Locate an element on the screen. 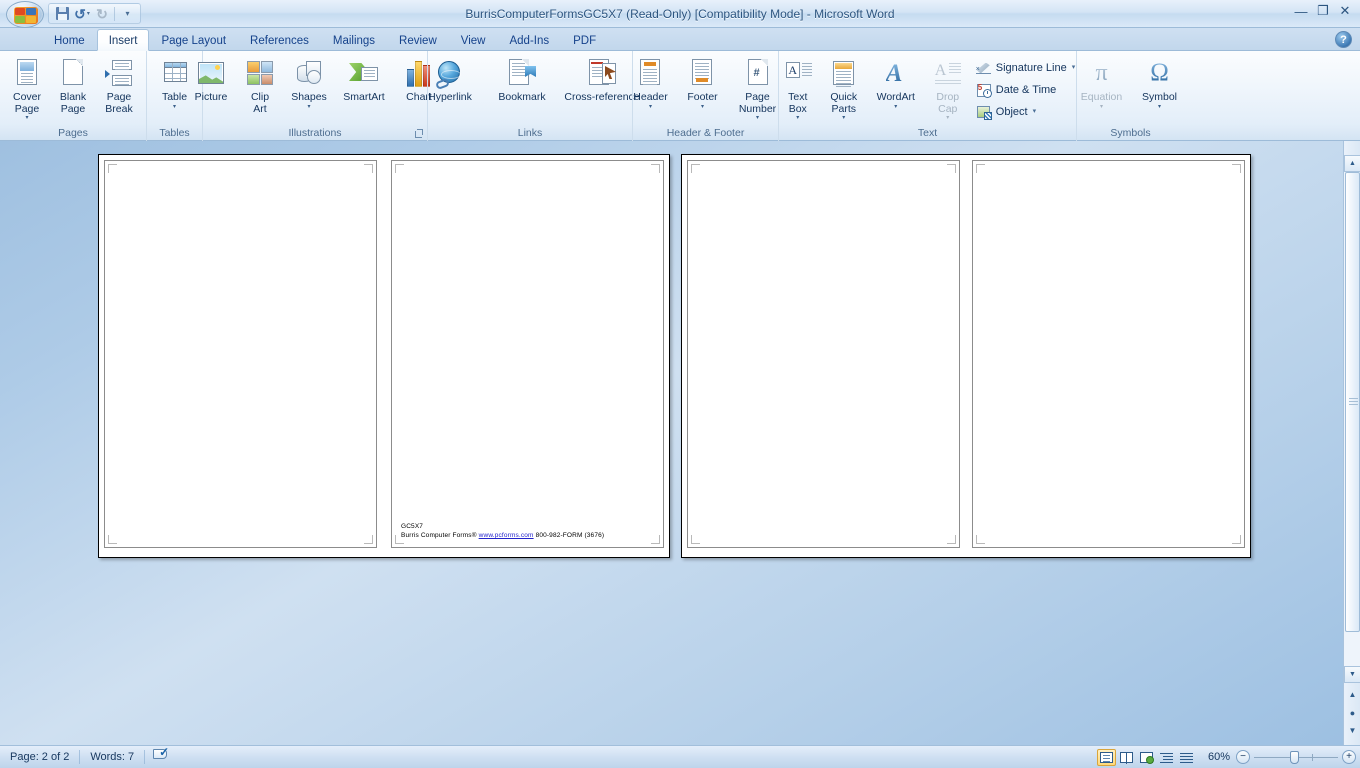 This screenshot has width=1360, height=768. page-3-margin-guides is located at coordinates (823, 354).